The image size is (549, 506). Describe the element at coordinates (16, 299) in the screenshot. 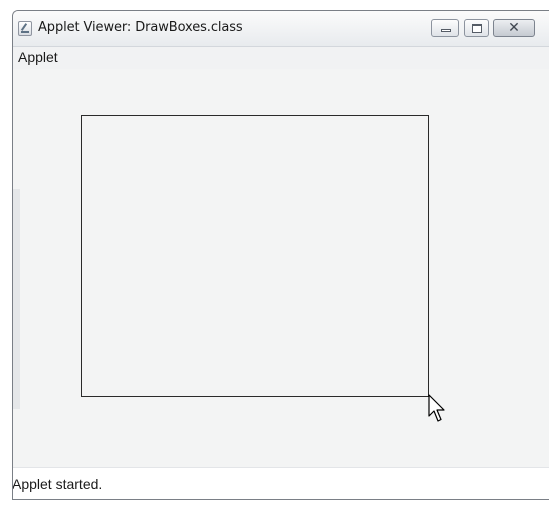

I see `canvas-edge-shade` at that location.